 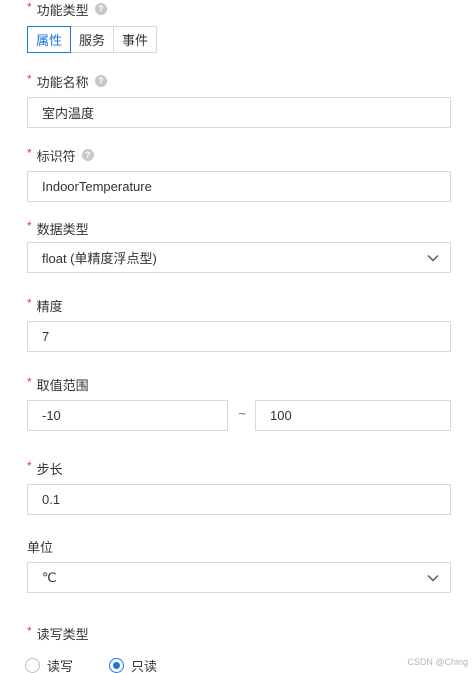 I want to click on identifier-label-text: 标识符, so click(x=56, y=156).